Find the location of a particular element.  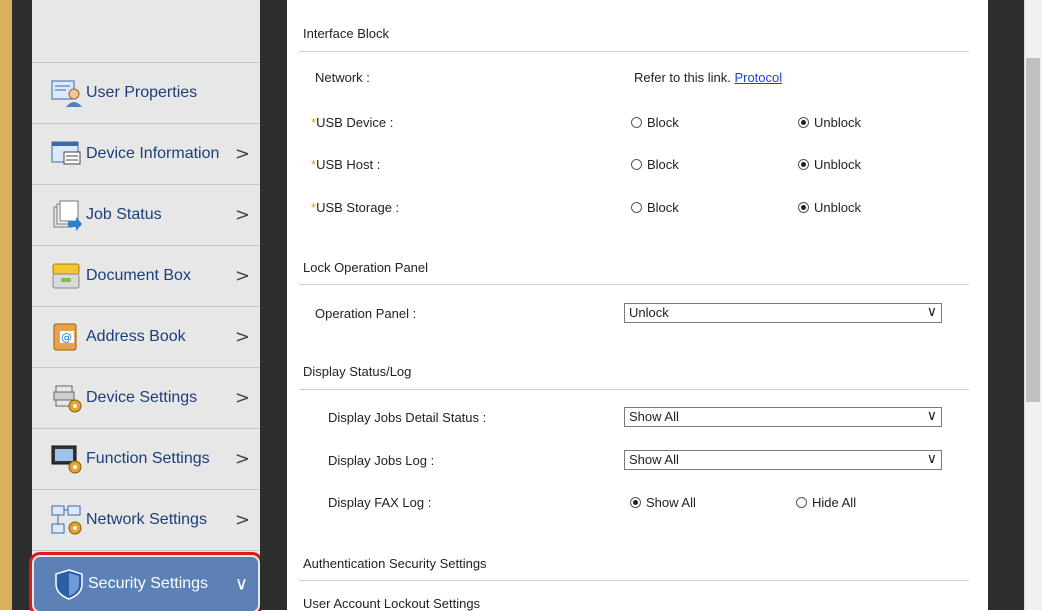

jobs-detail-status-label: Display Jobs Detail Status : is located at coordinates (407, 417).